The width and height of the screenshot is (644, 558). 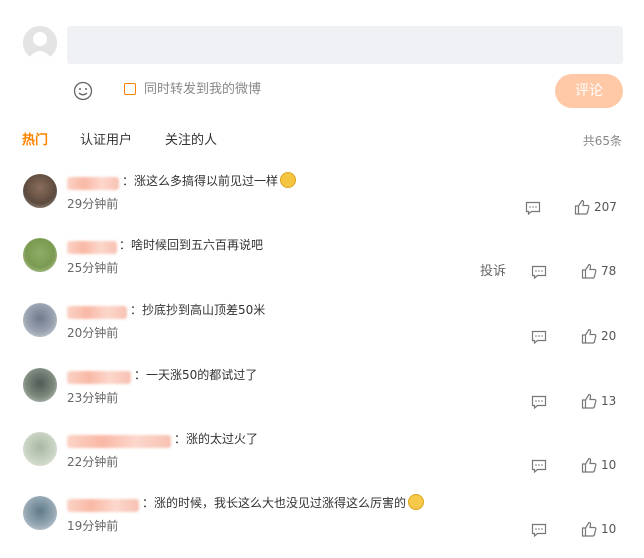 What do you see at coordinates (83, 91) in the screenshot?
I see `emoji-icon` at bounding box center [83, 91].